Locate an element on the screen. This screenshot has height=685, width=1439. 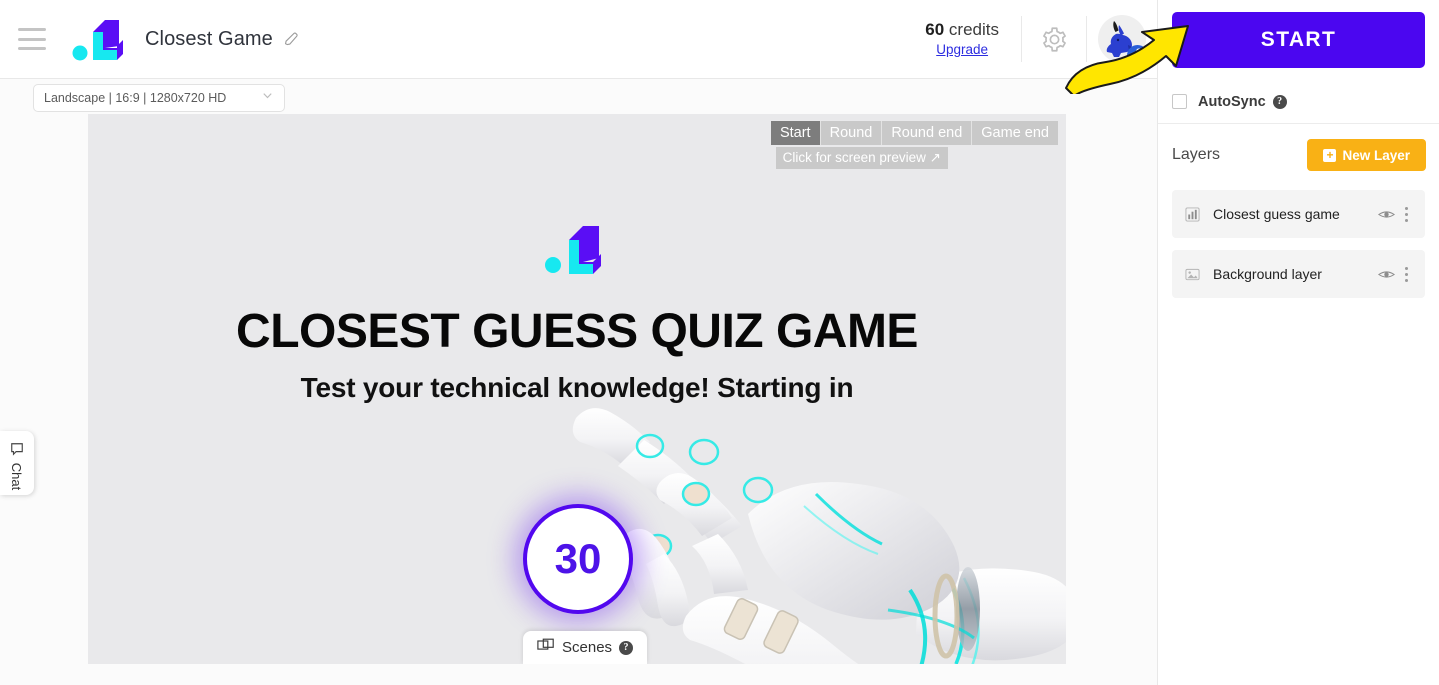
scenes-icon is located at coordinates (546, 648).